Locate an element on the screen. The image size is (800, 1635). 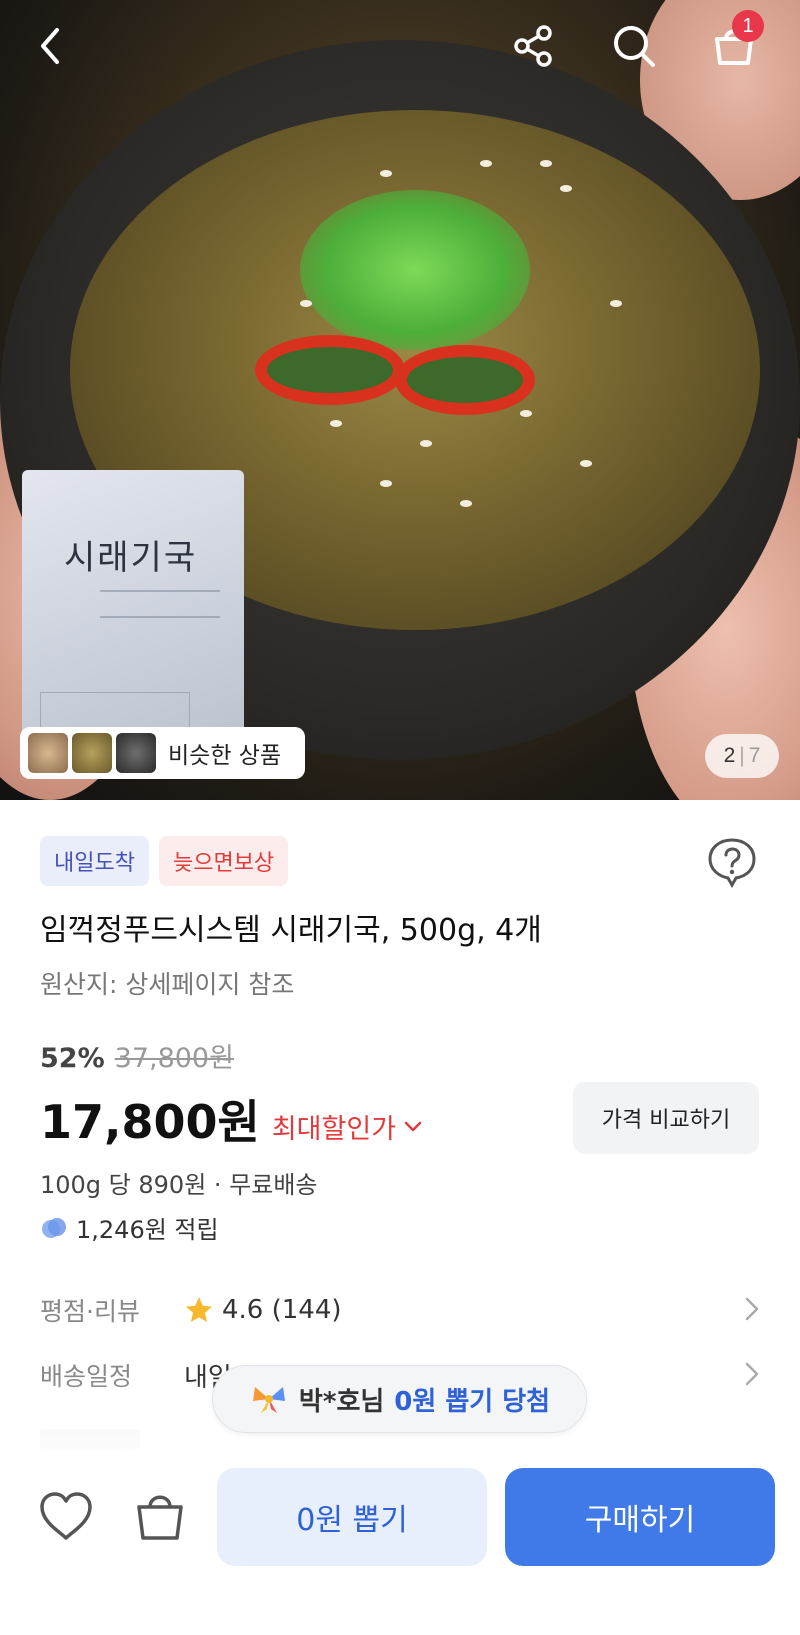
price-row: 17,800원 최대할인가 is located at coordinates (231, 1119).